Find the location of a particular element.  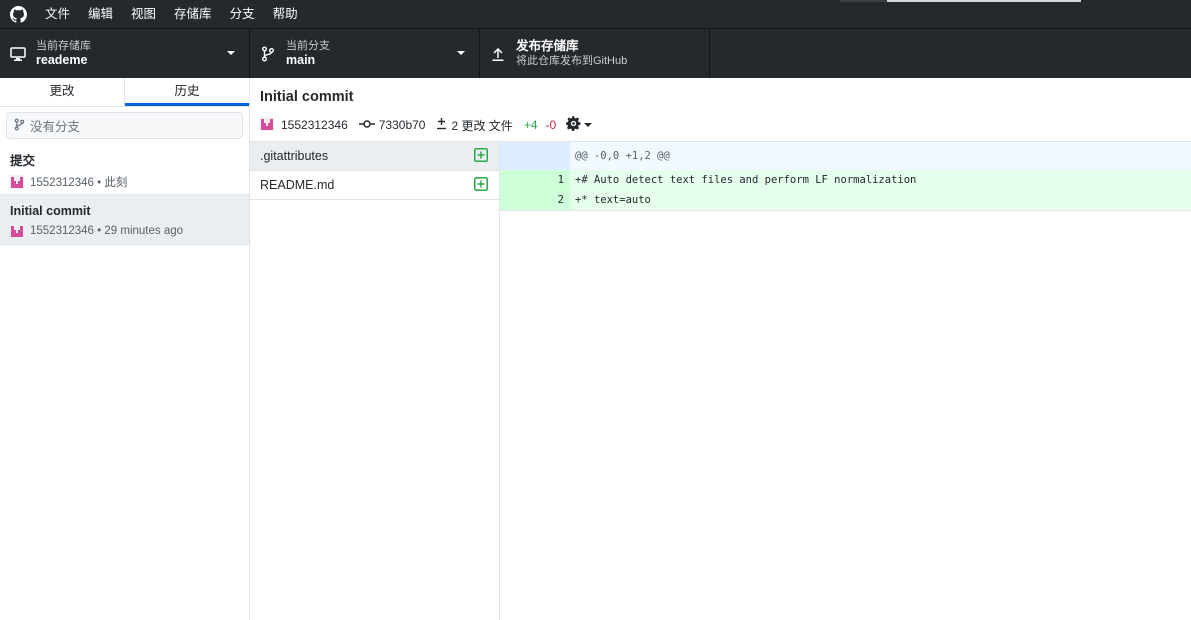

diff-line: 2 +* text=auto is located at coordinates (845, 200).